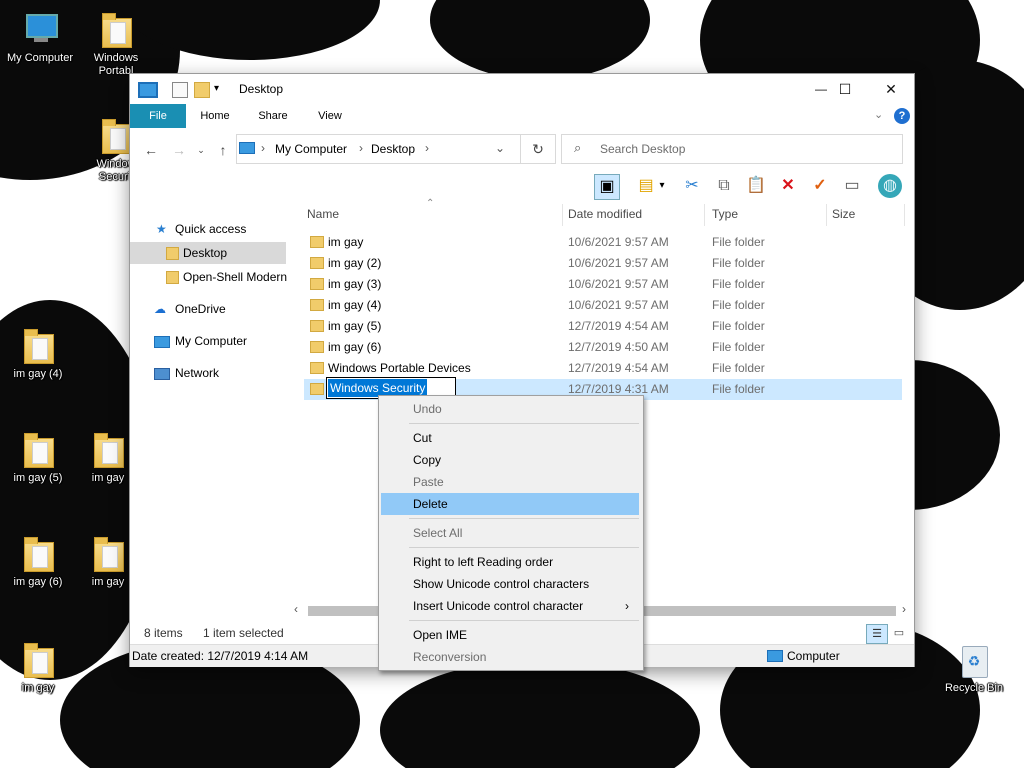 The height and width of the screenshot is (768, 1024). Describe the element at coordinates (179, 150) in the screenshot. I see `forward-button: →` at that location.